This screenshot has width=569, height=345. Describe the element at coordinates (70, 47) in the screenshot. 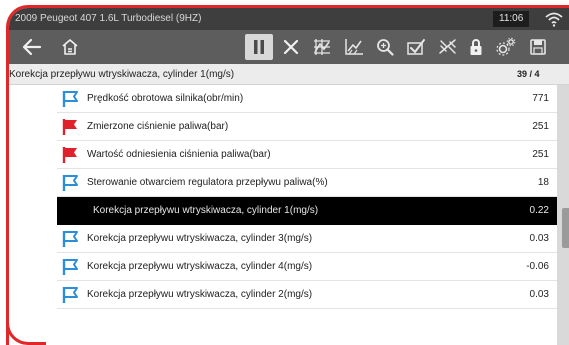

I see `home-icon` at that location.